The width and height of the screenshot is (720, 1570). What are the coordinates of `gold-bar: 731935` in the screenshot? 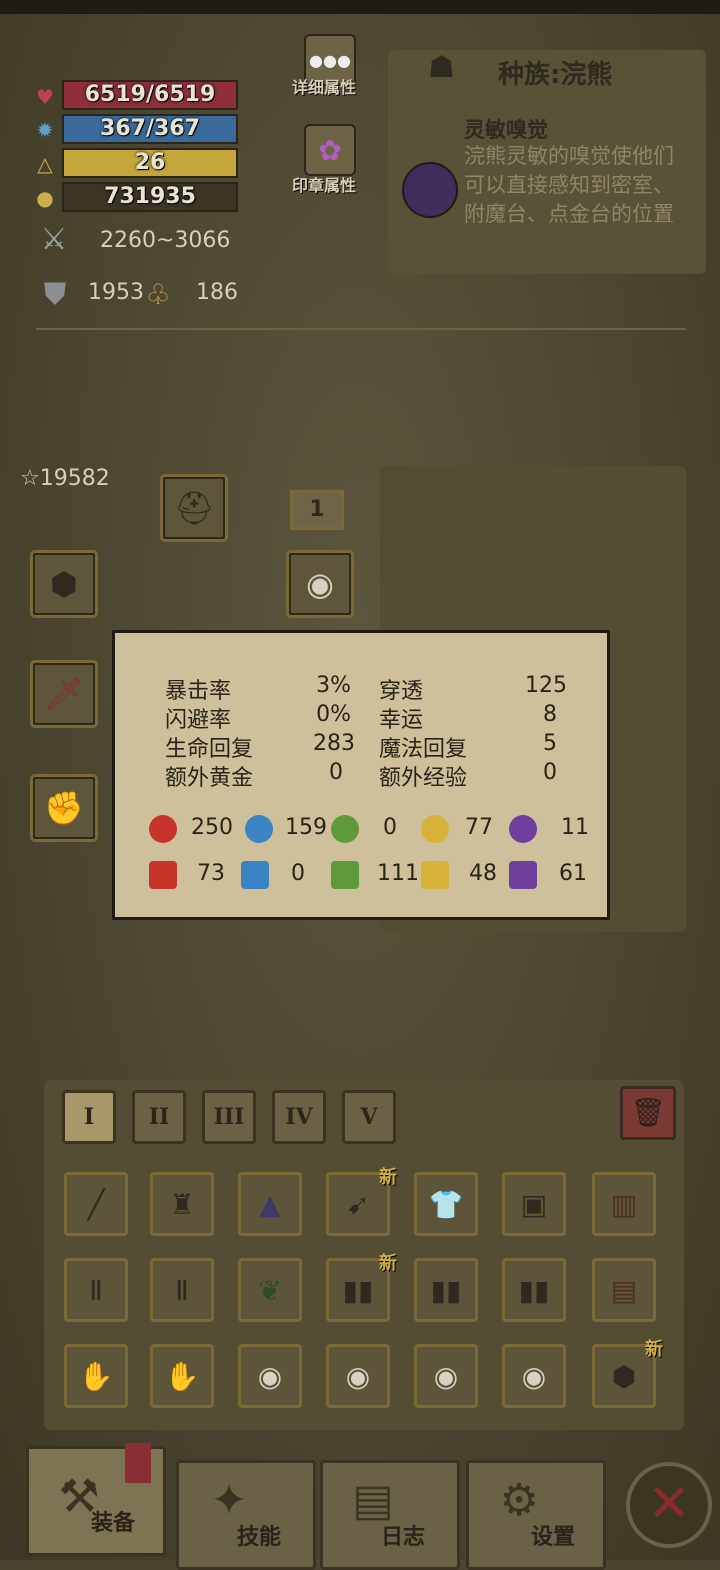 It's located at (150, 197).